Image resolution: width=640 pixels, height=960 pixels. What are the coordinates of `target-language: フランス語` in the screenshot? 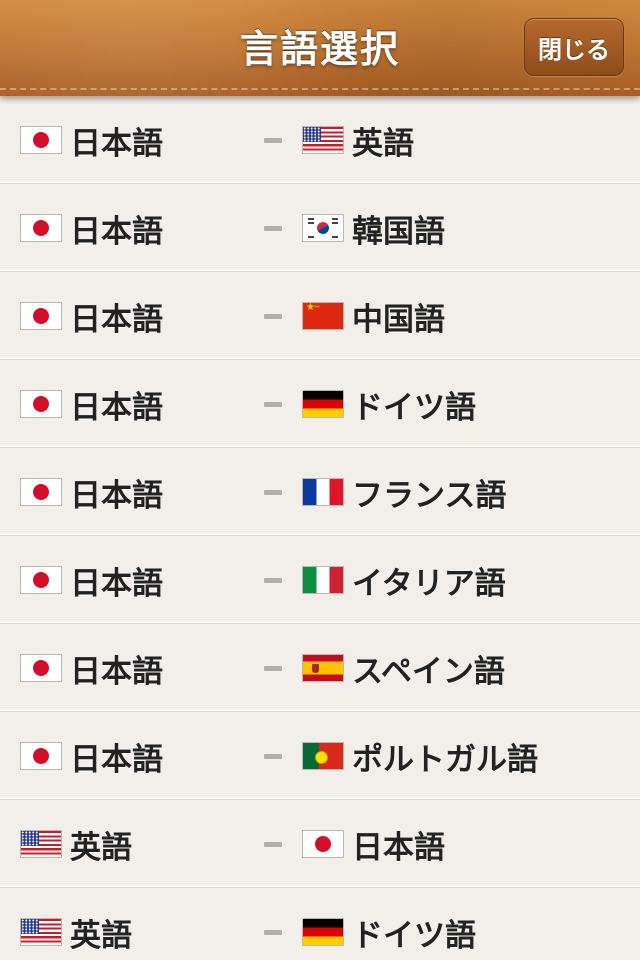 It's located at (404, 492).